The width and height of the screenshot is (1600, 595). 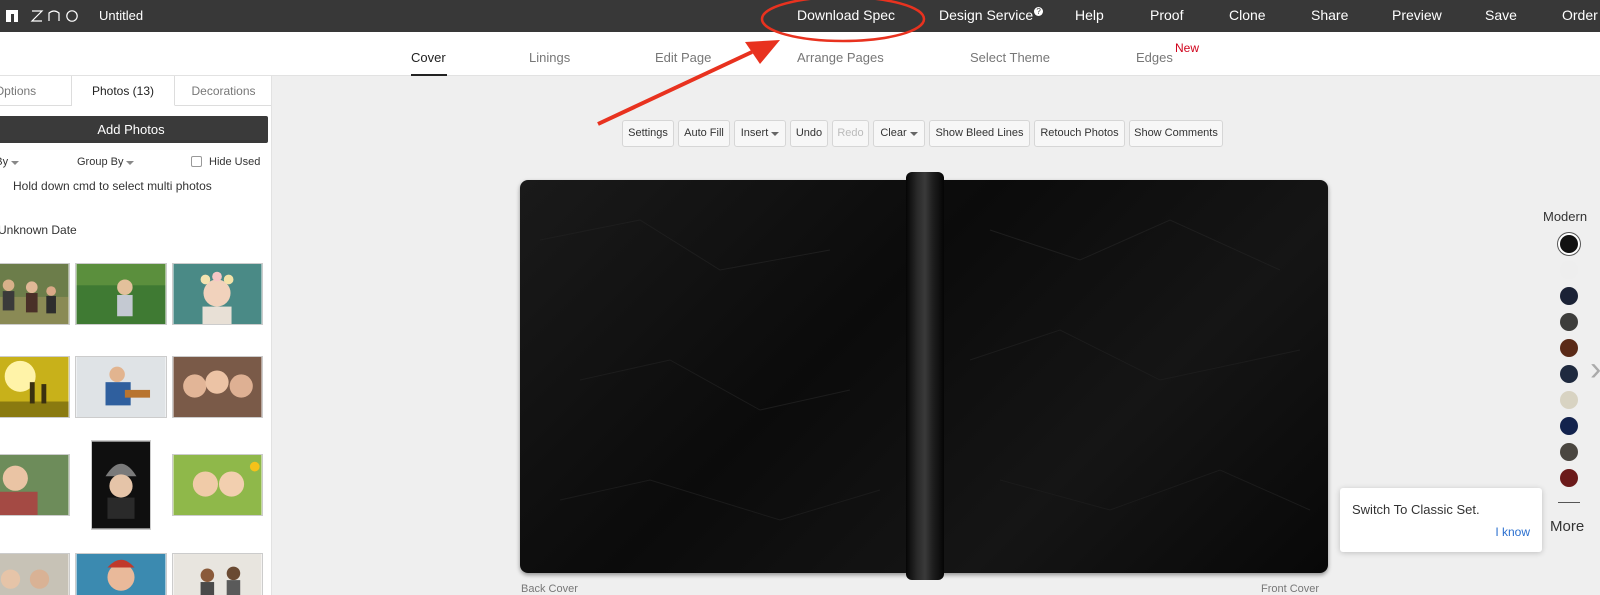 I want to click on panel-tab-decorations-label: Decorations, so click(x=223, y=91).